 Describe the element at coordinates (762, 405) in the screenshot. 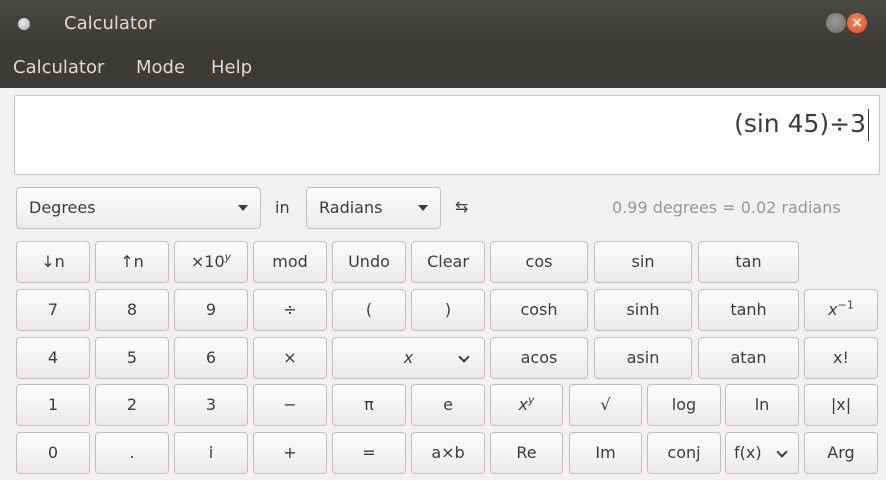

I see `ln-button: ln` at that location.